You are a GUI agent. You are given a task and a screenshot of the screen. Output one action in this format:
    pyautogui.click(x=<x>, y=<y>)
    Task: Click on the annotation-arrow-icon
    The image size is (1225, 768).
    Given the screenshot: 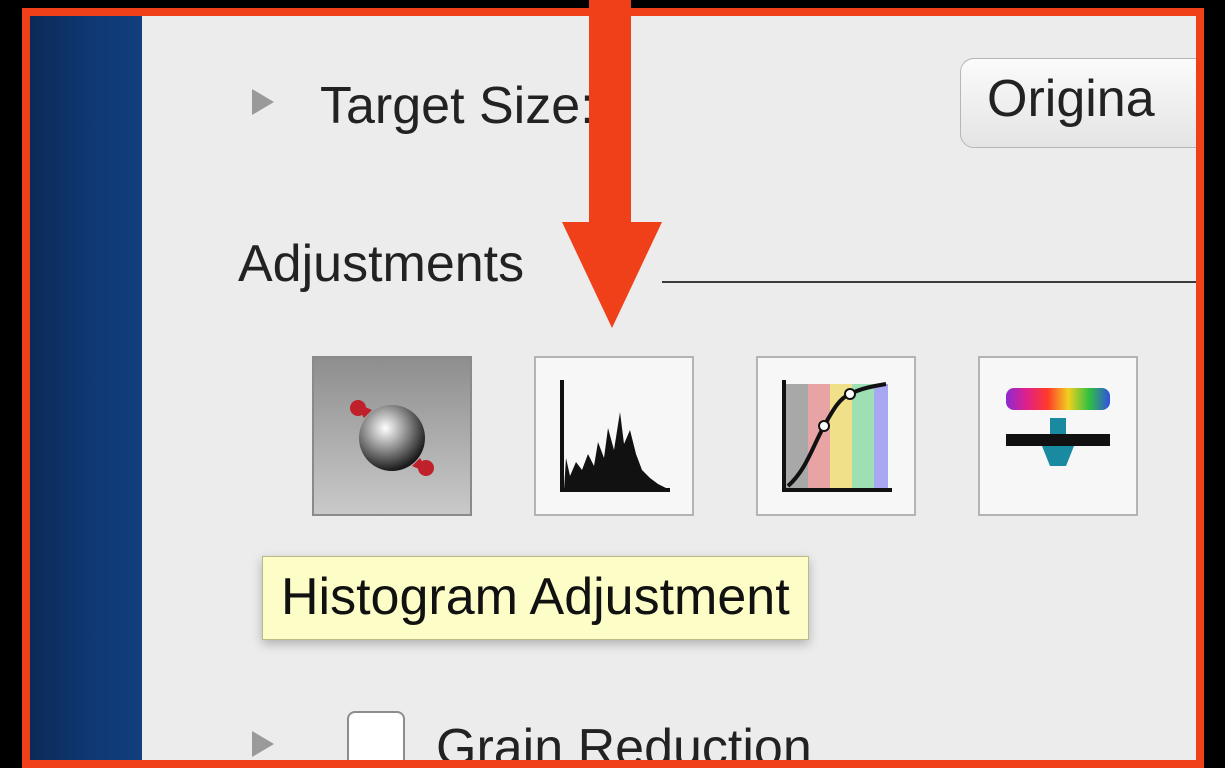 What is the action you would take?
    pyautogui.click(x=612, y=164)
    